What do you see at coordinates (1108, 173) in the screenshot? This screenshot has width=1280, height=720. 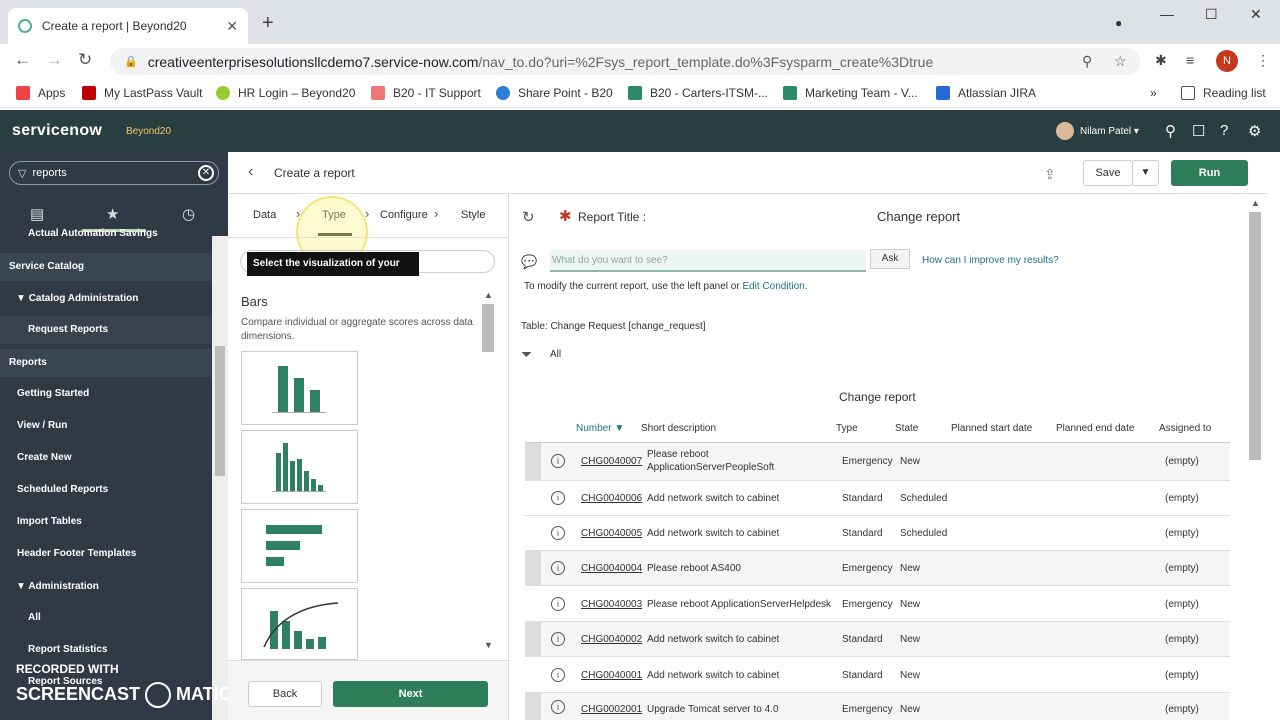 I see `save-button: Save` at bounding box center [1108, 173].